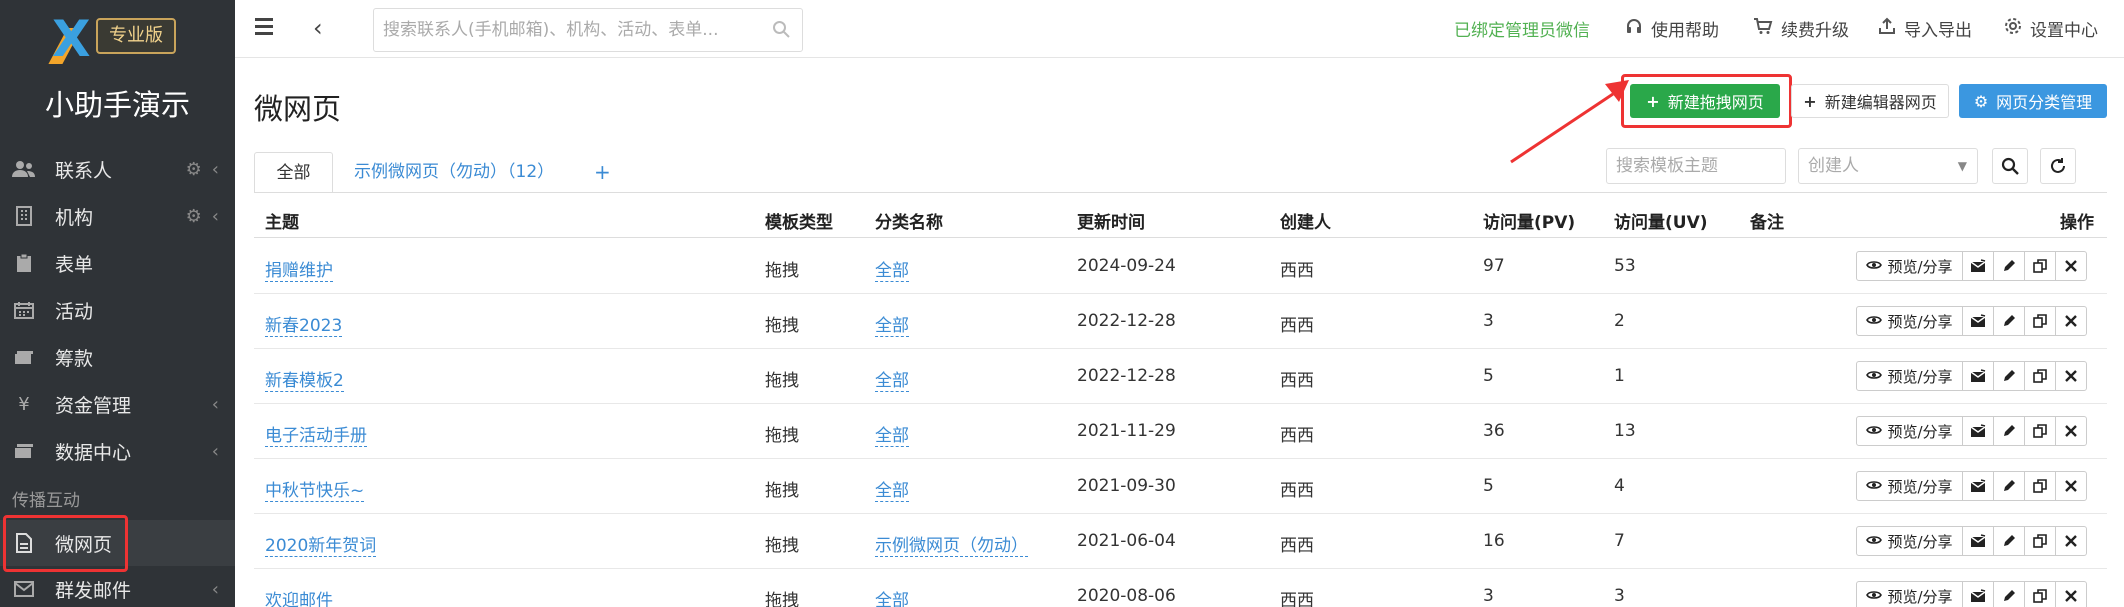 The image size is (2124, 607). What do you see at coordinates (117, 169) in the screenshot?
I see `sidebar-item-contacts: 联系人 ⚙ ‹` at bounding box center [117, 169].